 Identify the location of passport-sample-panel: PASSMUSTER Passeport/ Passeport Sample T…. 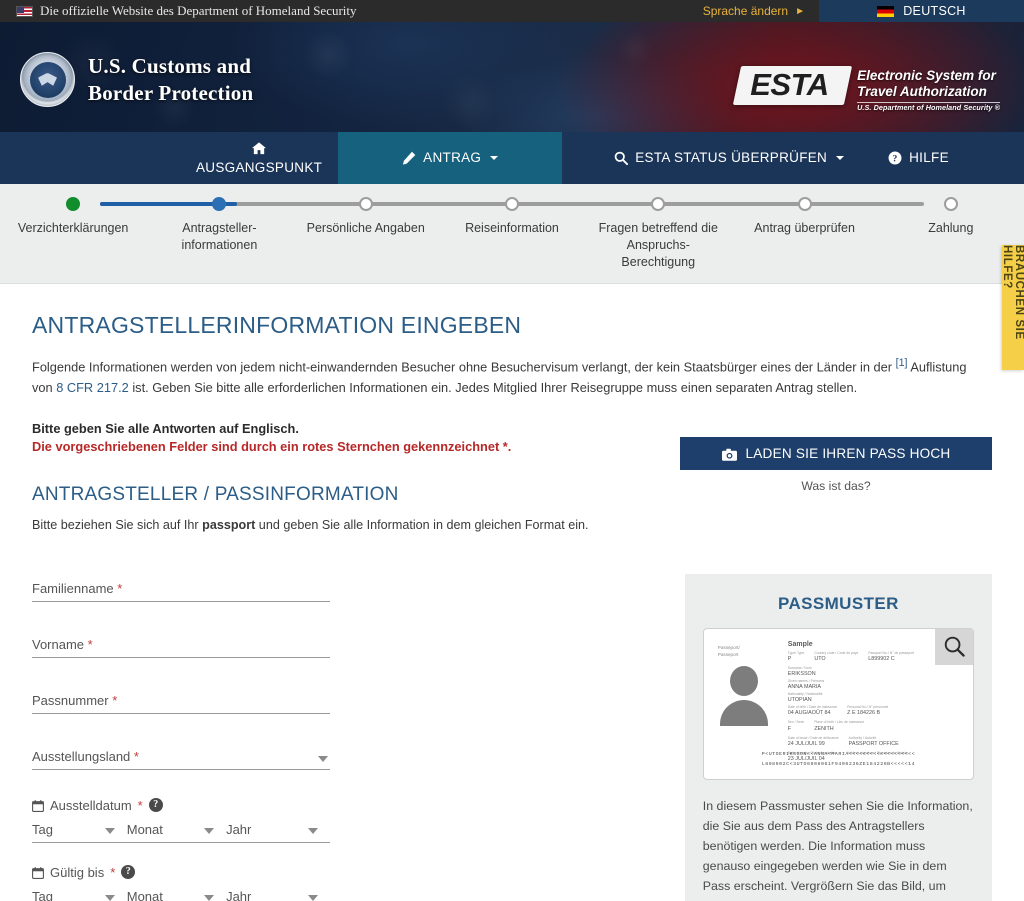
(838, 737).